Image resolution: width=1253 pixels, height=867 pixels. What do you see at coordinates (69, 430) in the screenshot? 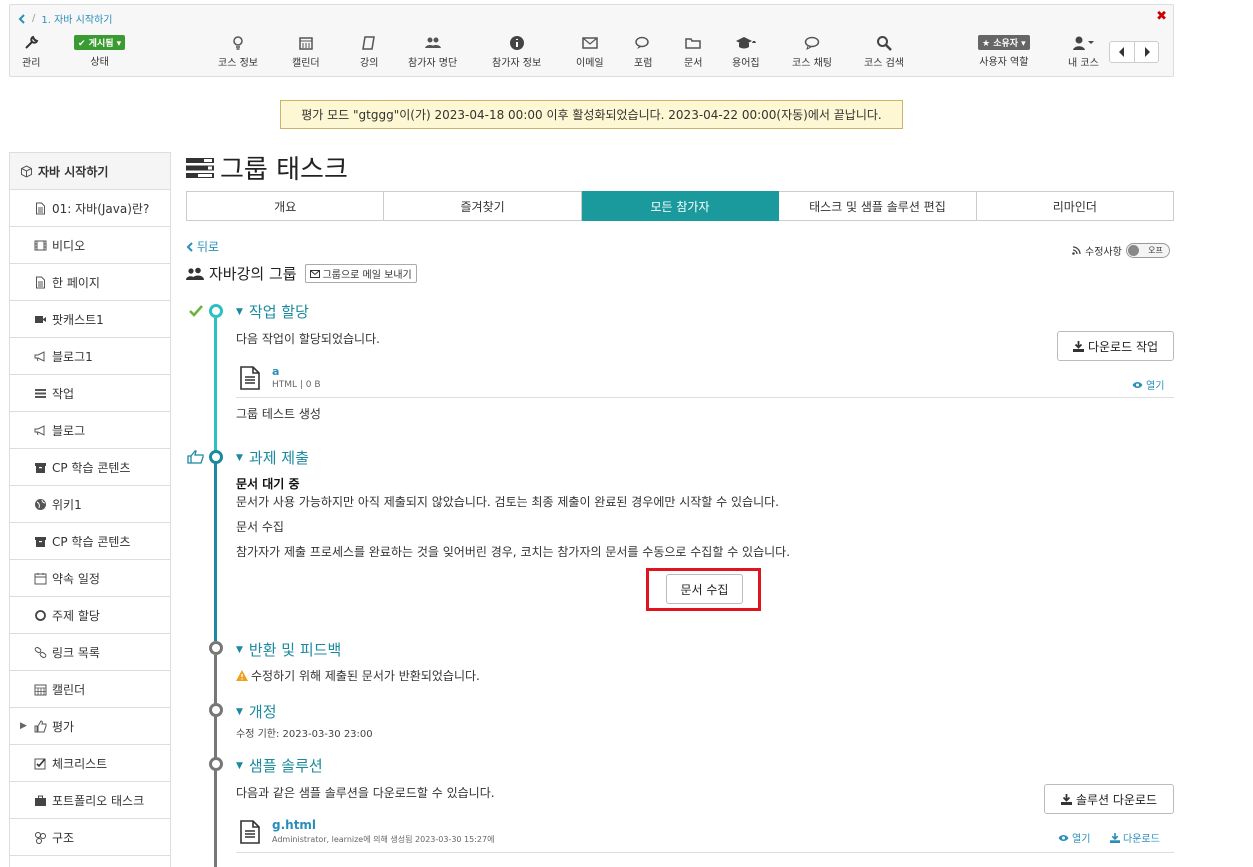
I see `sidebar-item-label: 블로그` at bounding box center [69, 430].